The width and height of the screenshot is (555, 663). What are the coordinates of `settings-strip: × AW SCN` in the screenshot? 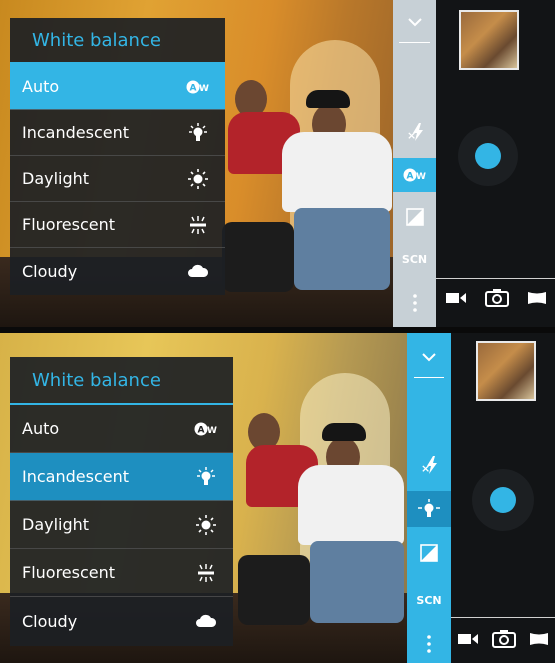 It's located at (414, 163).